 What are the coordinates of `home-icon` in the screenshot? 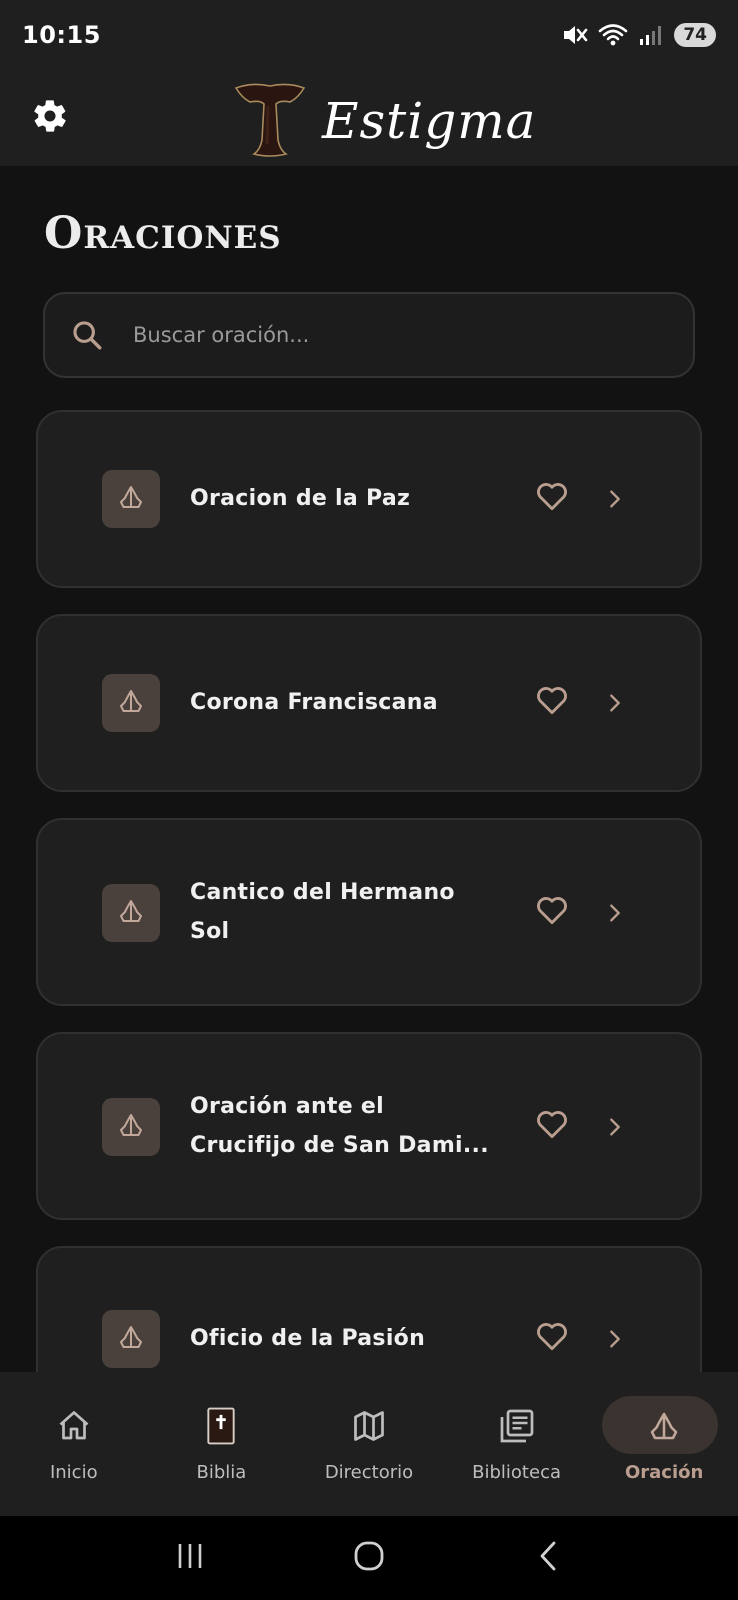 It's located at (74, 1426).